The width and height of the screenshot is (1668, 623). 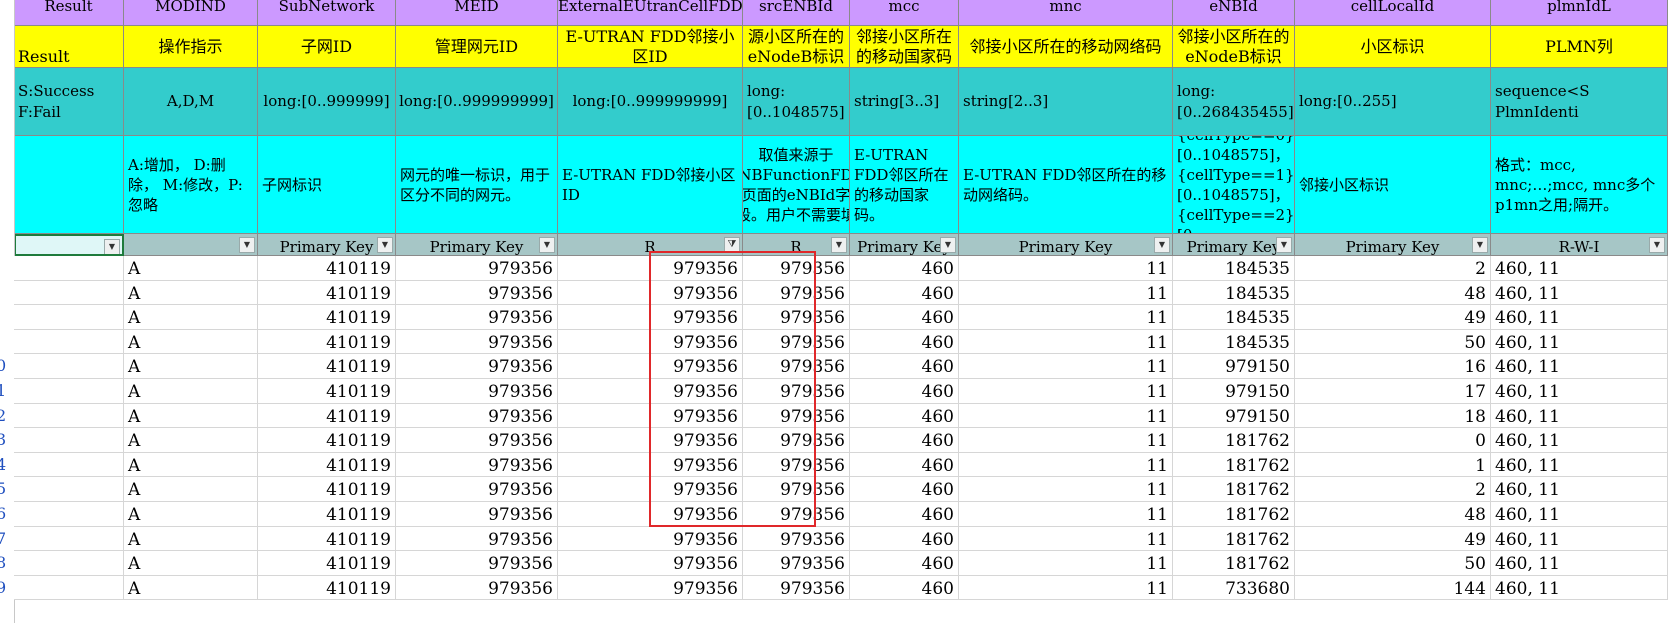 What do you see at coordinates (477, 245) in the screenshot?
I see `filter-cell-3: Primary Key ▼` at bounding box center [477, 245].